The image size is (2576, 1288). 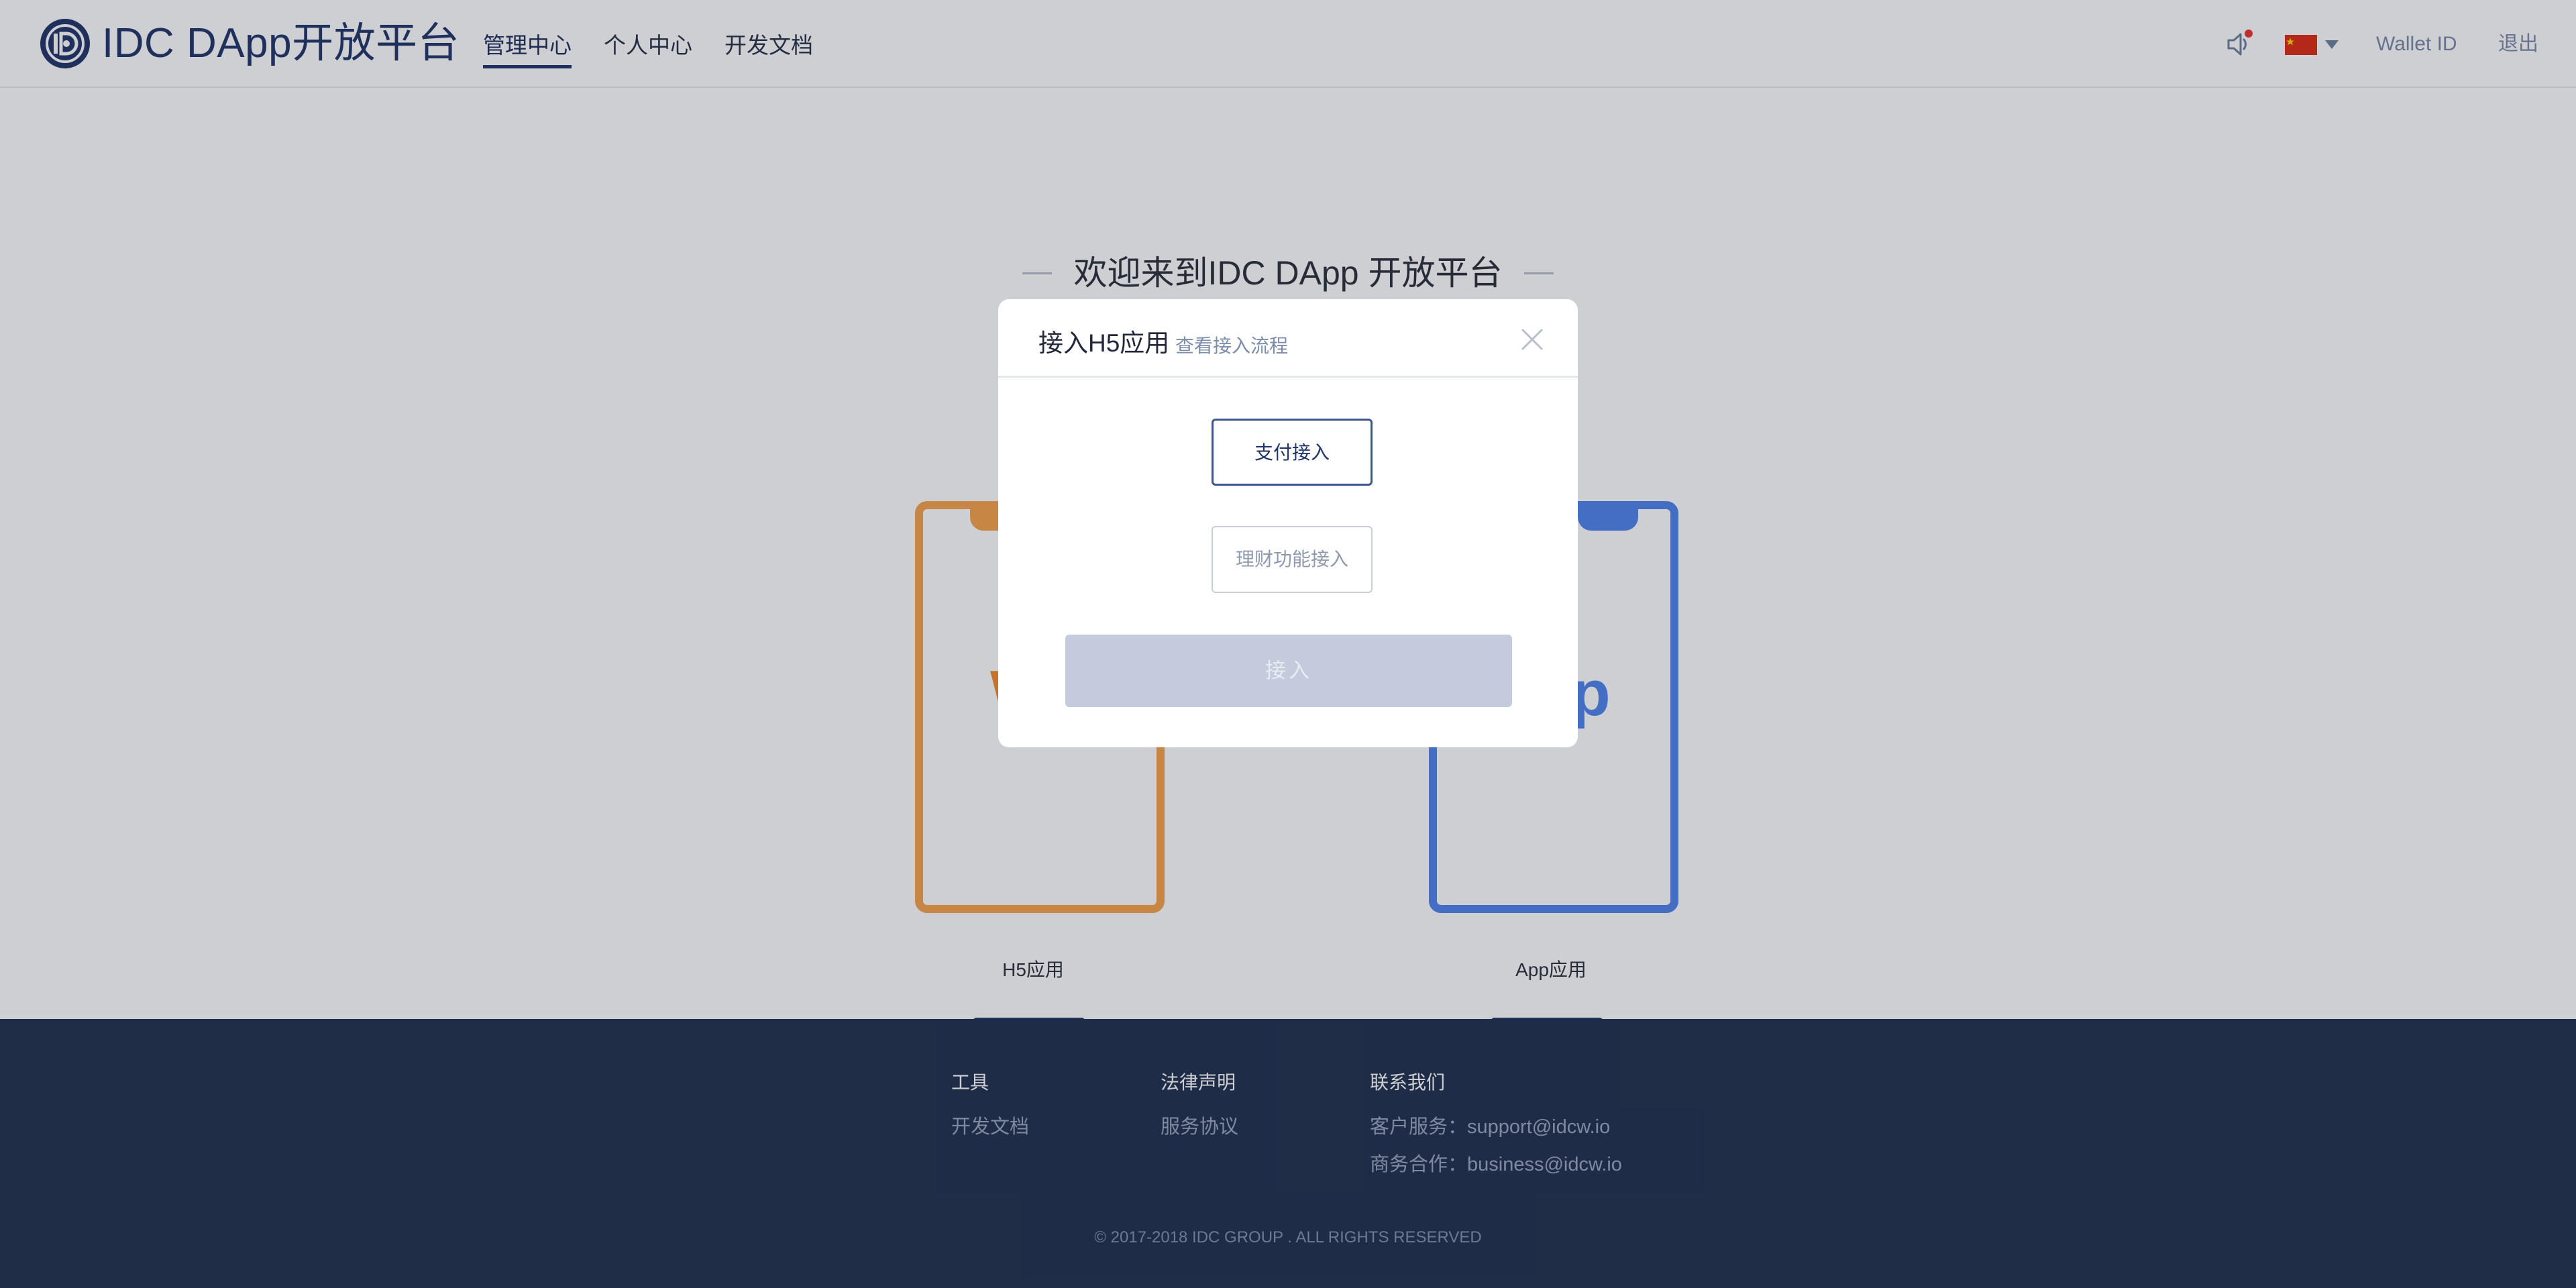 What do you see at coordinates (1288, 523) in the screenshot?
I see `connect-h5-modal: 接入H5应用 查看接入流程 支付接入 理财功能接入 接入` at bounding box center [1288, 523].